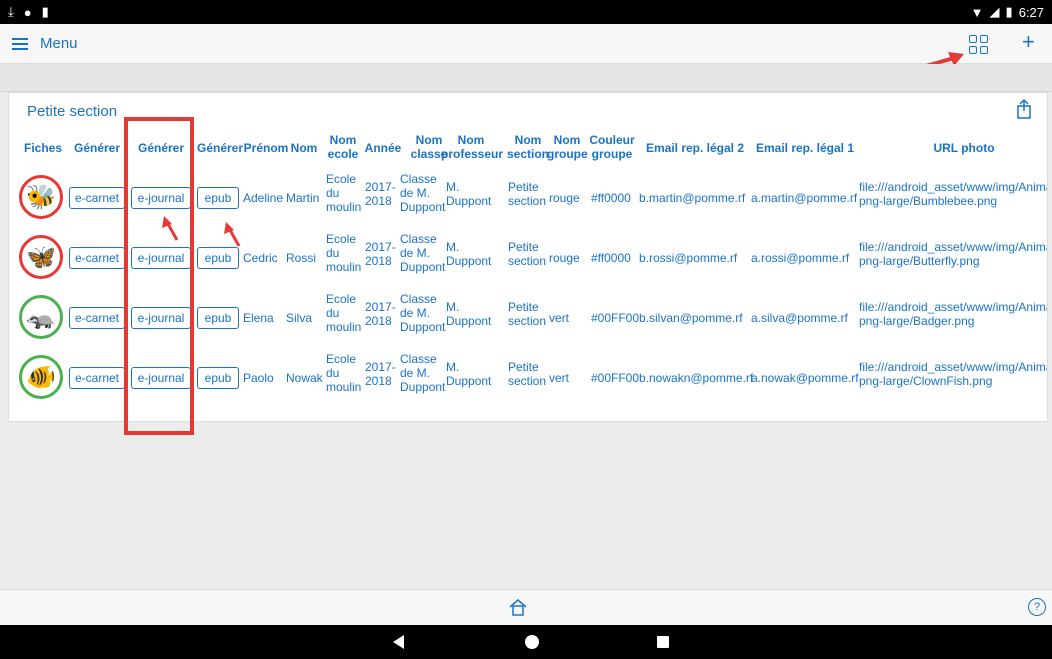 The height and width of the screenshot is (659, 1052). I want to click on header-nom-professeur: Nom professeur, so click(472, 147).